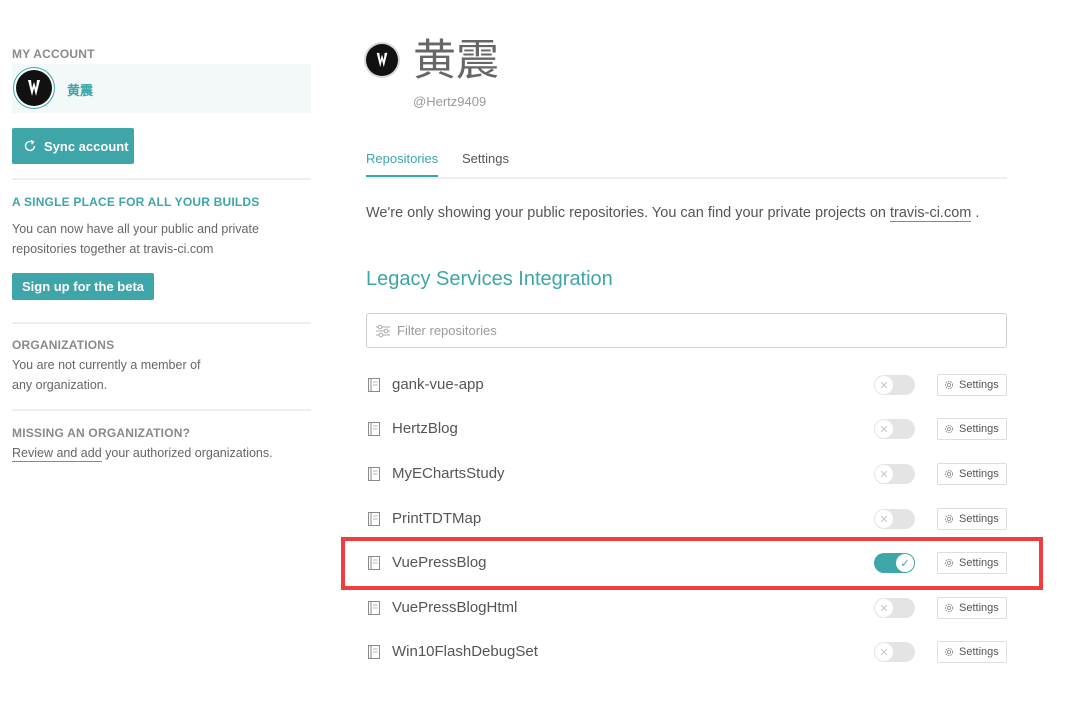 This screenshot has width=1080, height=711. I want to click on repository-name: gank-vue-app, so click(438, 384).